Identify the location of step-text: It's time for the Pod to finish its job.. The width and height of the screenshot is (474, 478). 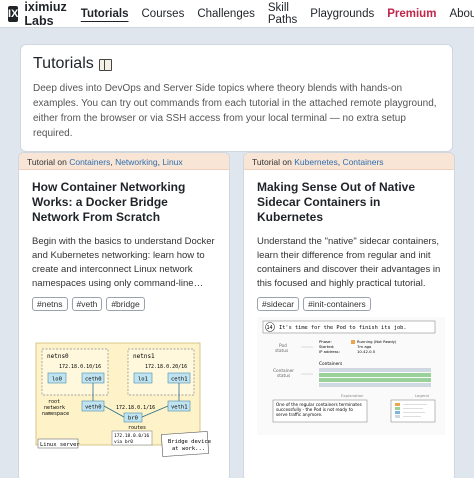
(343, 328).